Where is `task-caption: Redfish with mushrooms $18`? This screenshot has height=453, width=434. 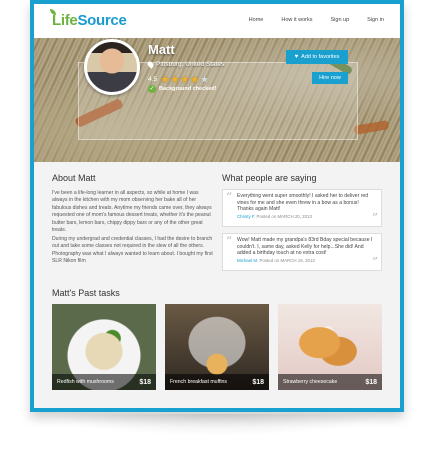 task-caption: Redfish with mushrooms $18 is located at coordinates (104, 382).